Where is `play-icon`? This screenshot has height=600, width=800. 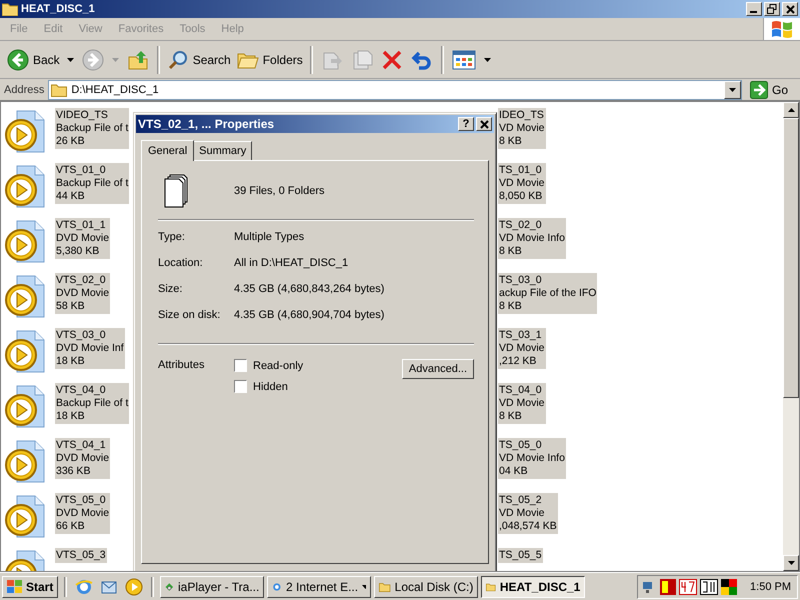
play-icon is located at coordinates (134, 587).